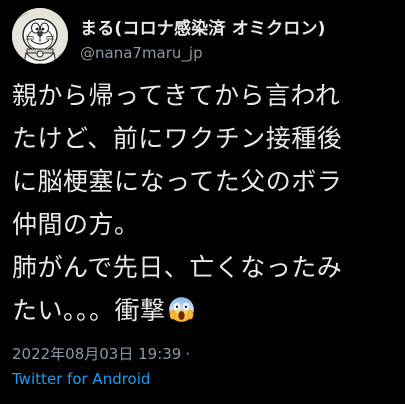 This screenshot has height=404, width=405. What do you see at coordinates (208, 310) in the screenshot?
I see `tweet-text-line-last: たい。。。衝撃` at bounding box center [208, 310].